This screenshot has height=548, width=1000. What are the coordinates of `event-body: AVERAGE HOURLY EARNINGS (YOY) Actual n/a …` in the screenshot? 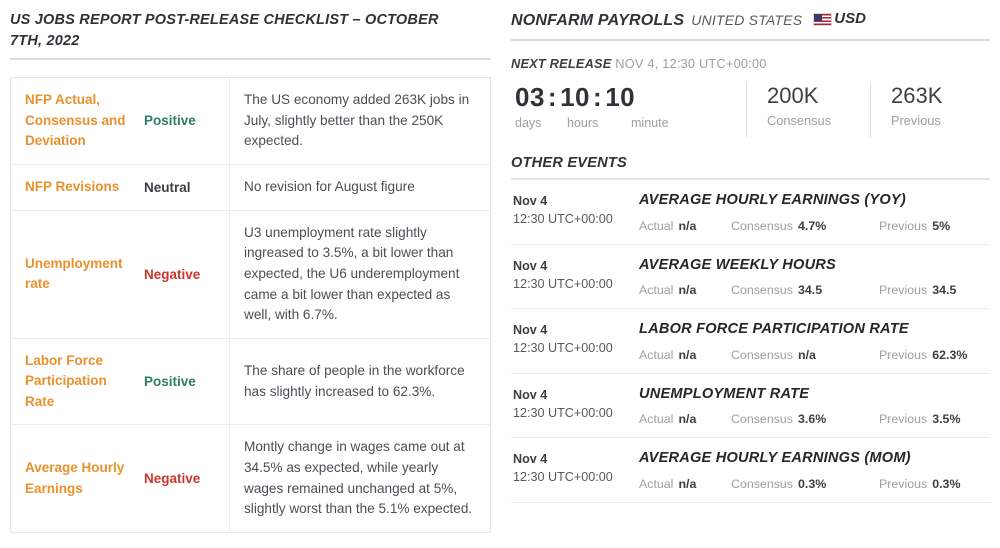 It's located at (814, 212).